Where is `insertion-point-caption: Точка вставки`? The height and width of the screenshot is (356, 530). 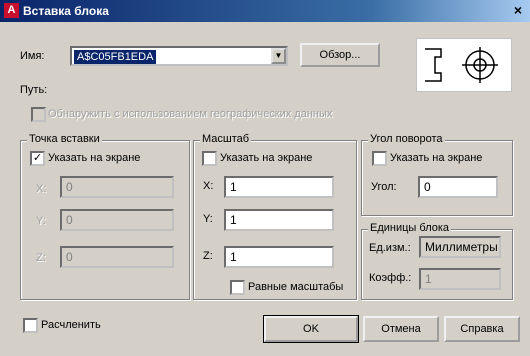
insertion-point-caption: Точка вставки is located at coordinates (64, 139).